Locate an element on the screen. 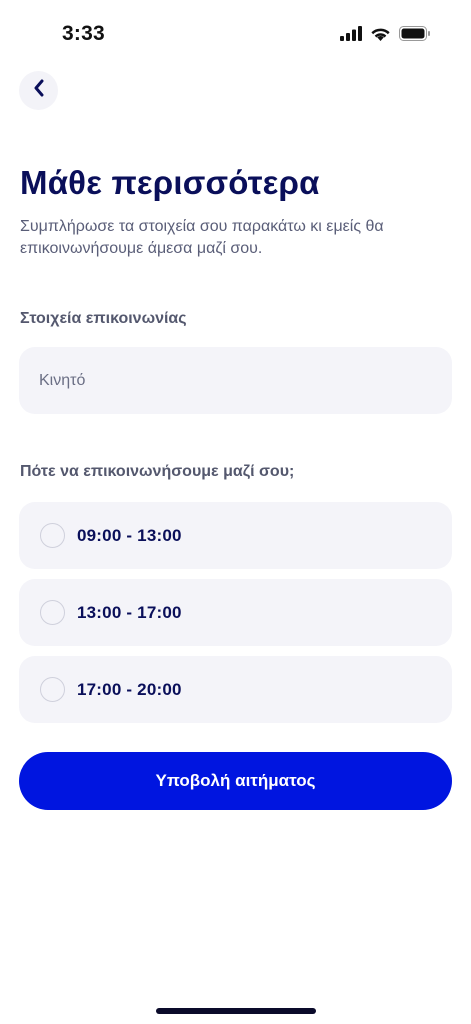 The height and width of the screenshot is (1024, 471). time-section-label: Πότε να επικοινωνήσουμε μαζί σου; is located at coordinates (157, 471).